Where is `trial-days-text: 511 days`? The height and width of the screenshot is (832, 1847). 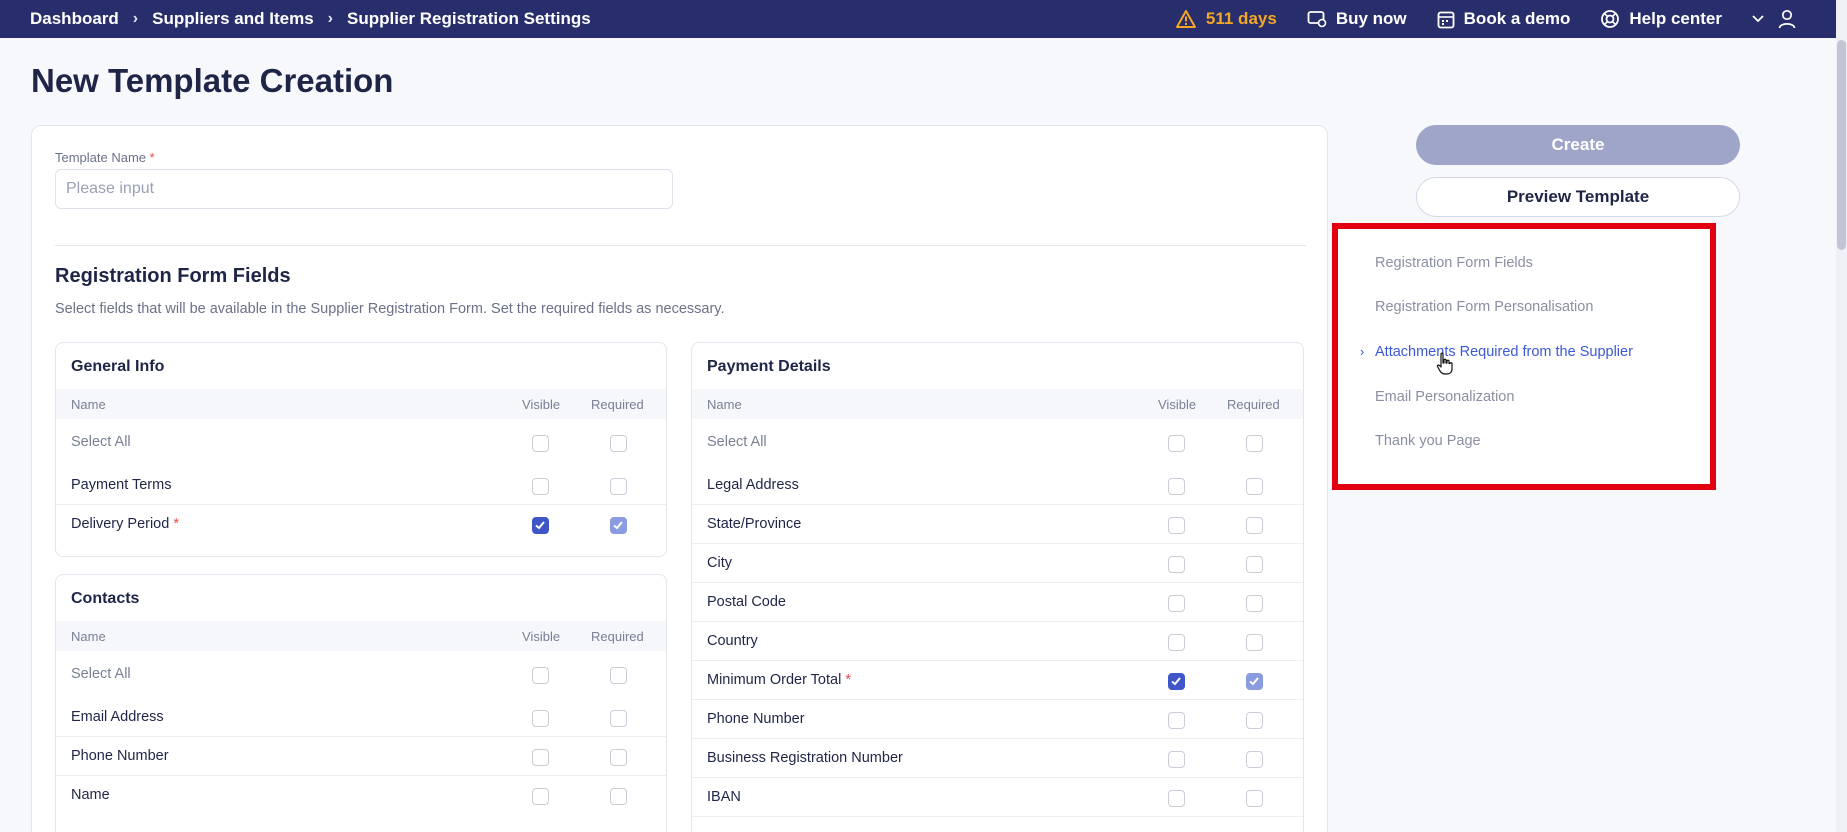
trial-days-text: 511 days is located at coordinates (1241, 18).